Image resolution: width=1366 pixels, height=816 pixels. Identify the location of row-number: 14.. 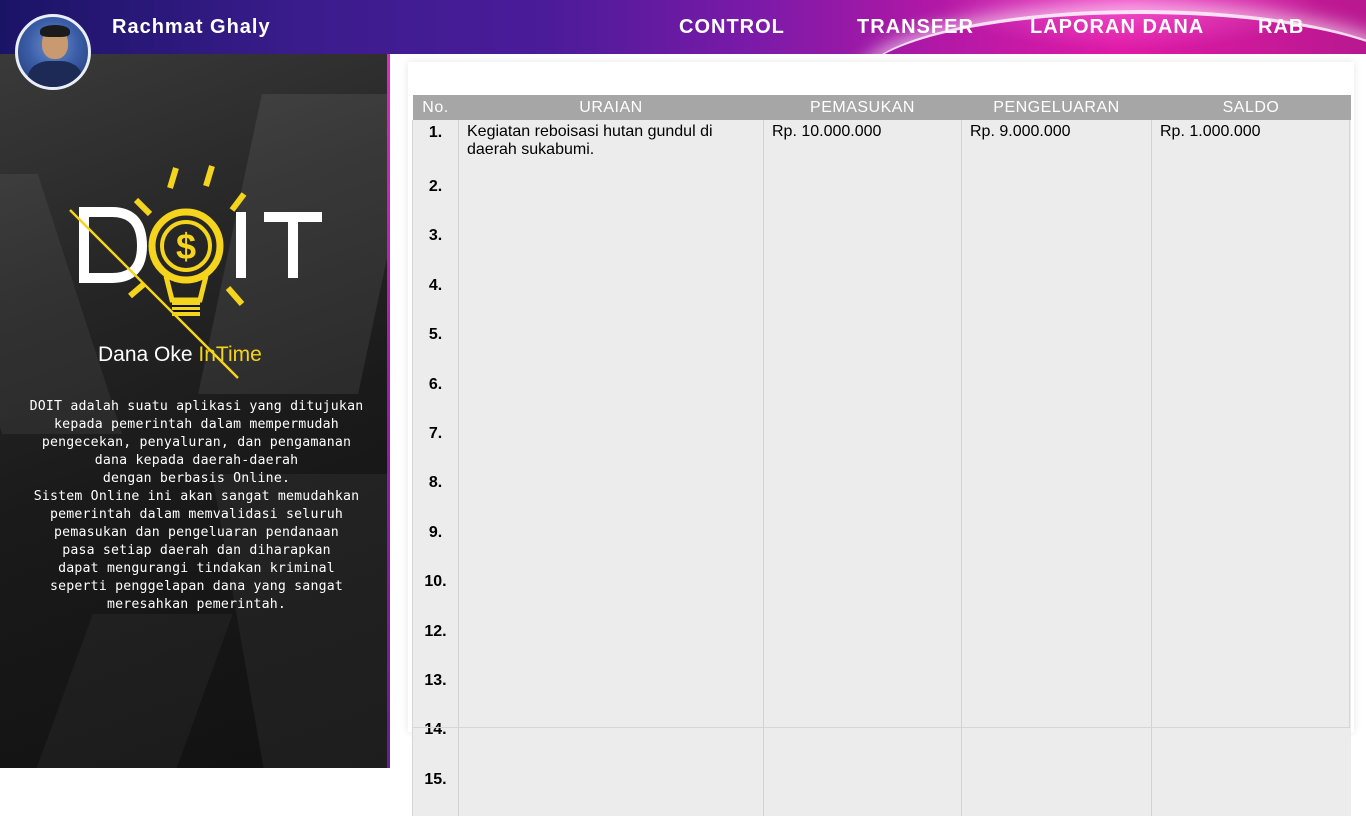
(435, 742).